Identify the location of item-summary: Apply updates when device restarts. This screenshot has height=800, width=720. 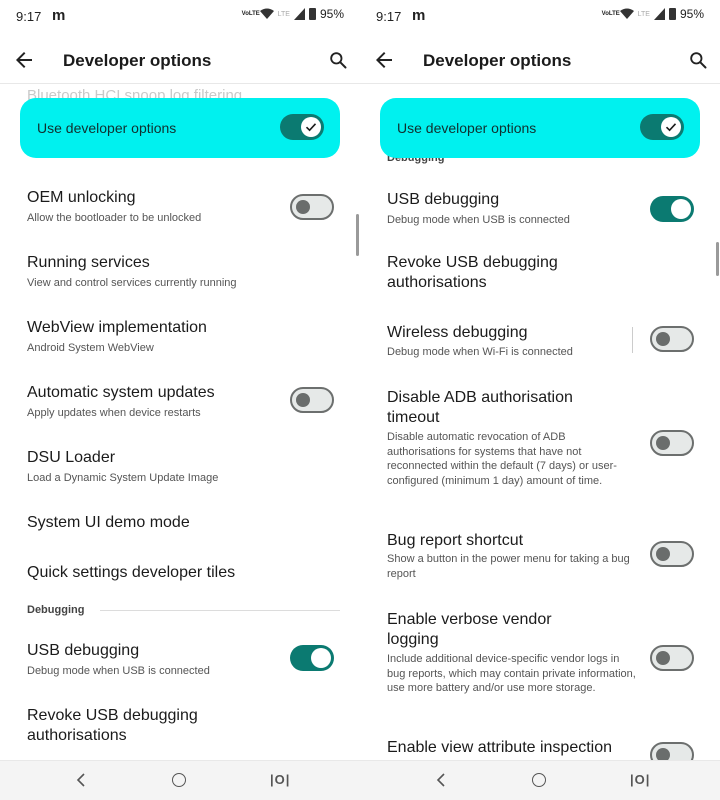
(114, 413).